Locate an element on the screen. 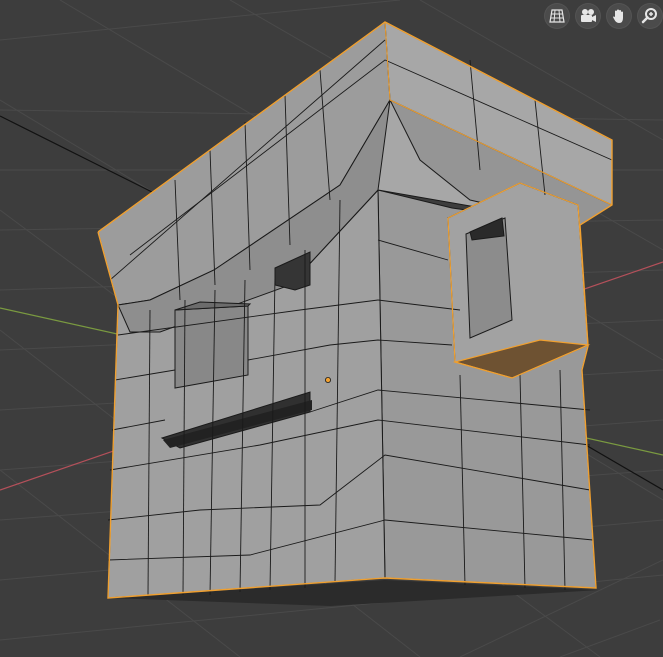 The width and height of the screenshot is (663, 657). toggle-perspective-button is located at coordinates (557, 16).